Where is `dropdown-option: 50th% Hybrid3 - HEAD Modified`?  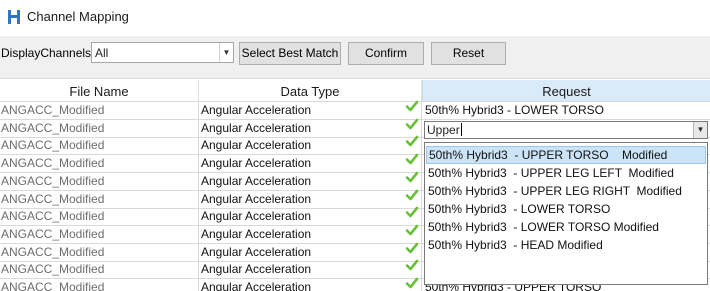 dropdown-option: 50th% Hybrid3 - HEAD Modified is located at coordinates (566, 245).